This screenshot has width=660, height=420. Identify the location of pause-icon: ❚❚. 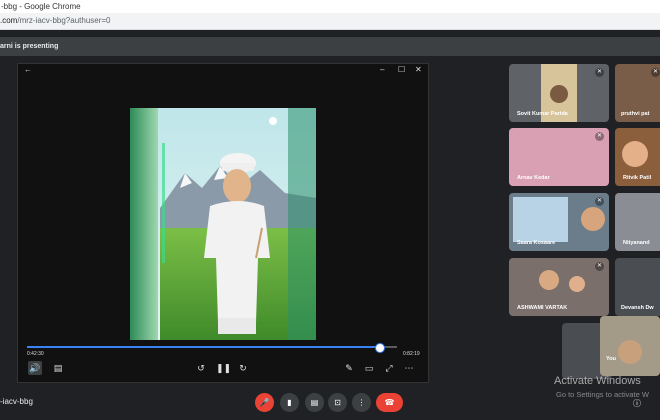
(223, 368).